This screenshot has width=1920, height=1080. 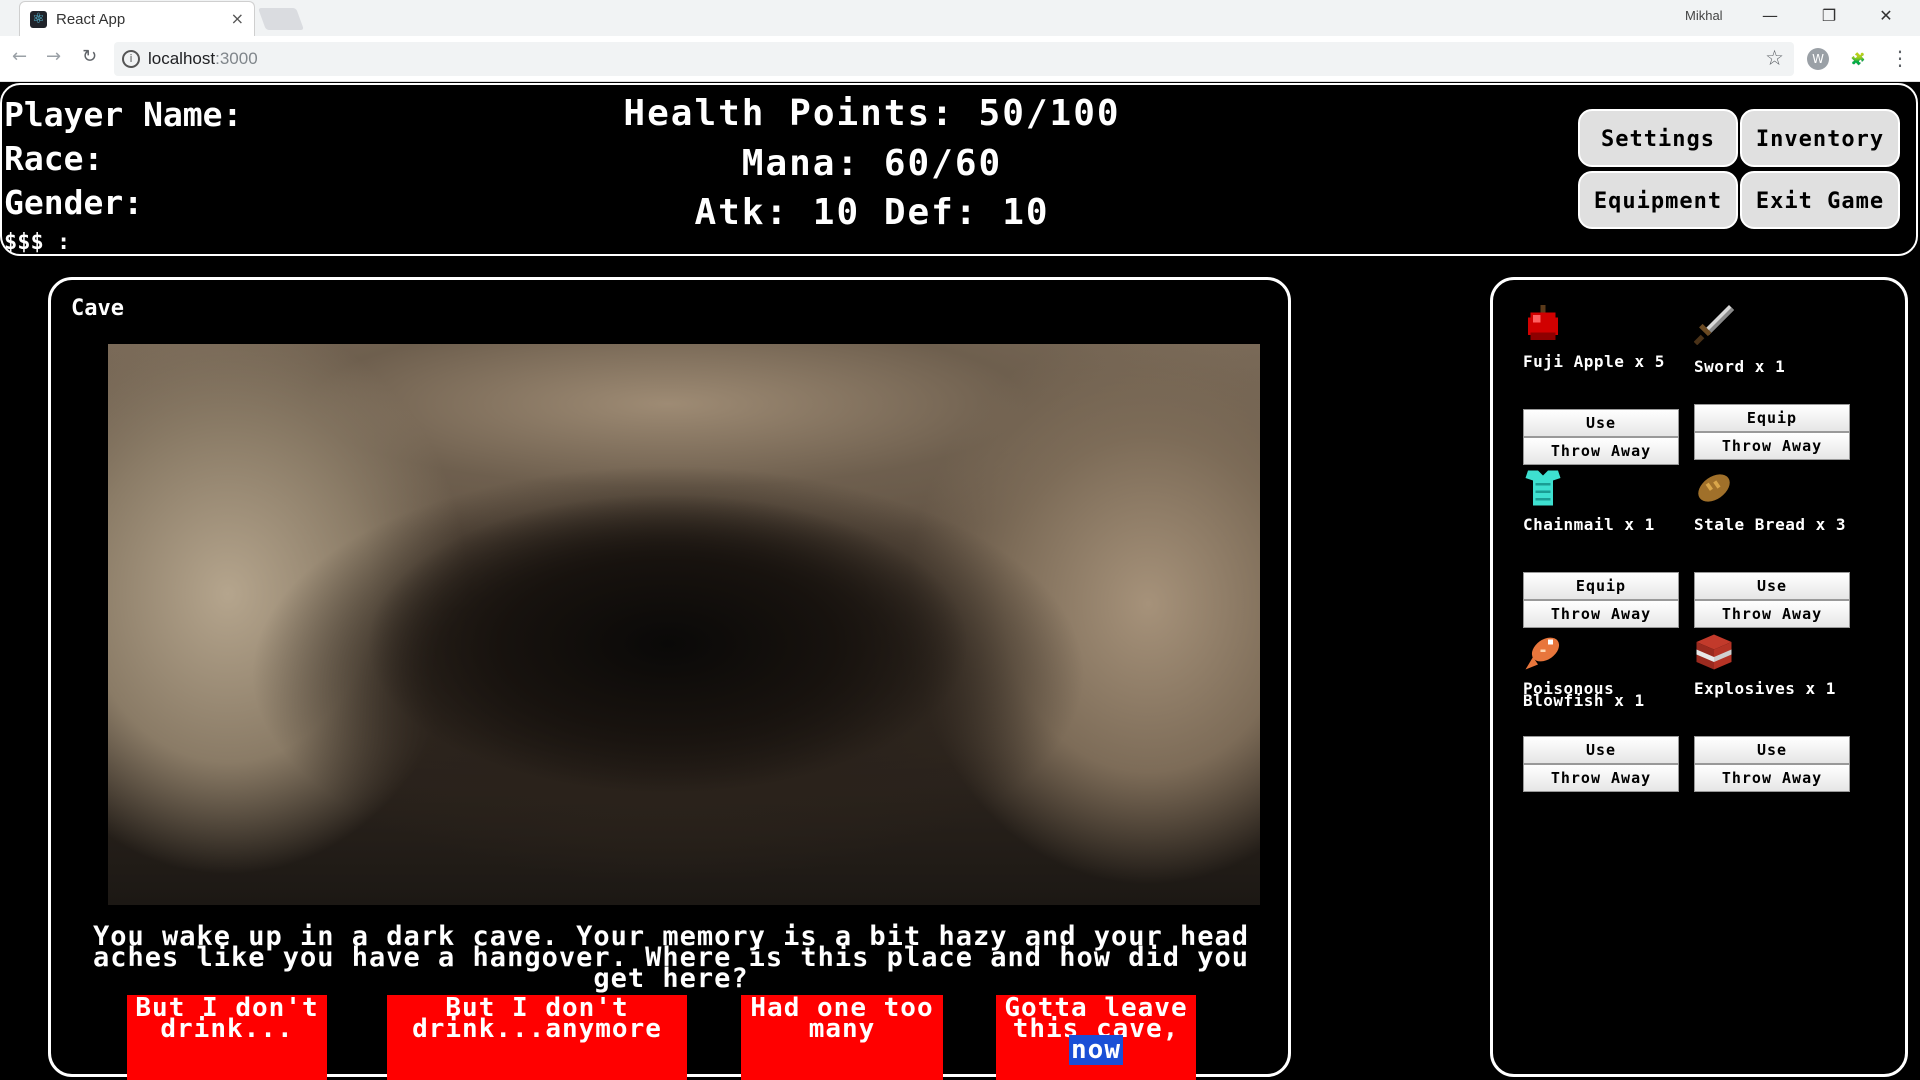 What do you see at coordinates (1765, 688) in the screenshot?
I see `item-label: Explosives x 1` at bounding box center [1765, 688].